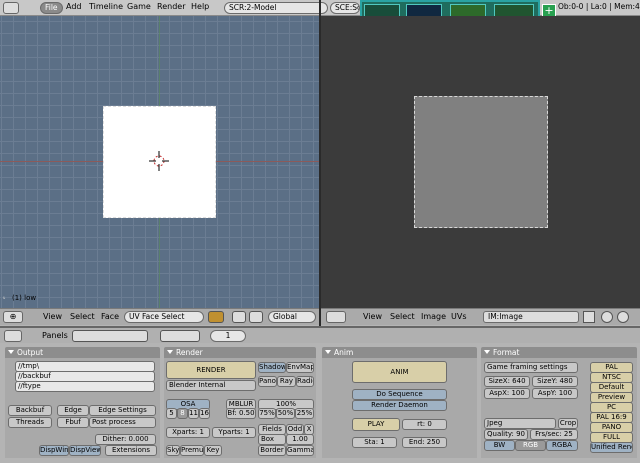  I want to click on stats-text: Ob:0-0 | La:0 | Mem:4, so click(599, 6).